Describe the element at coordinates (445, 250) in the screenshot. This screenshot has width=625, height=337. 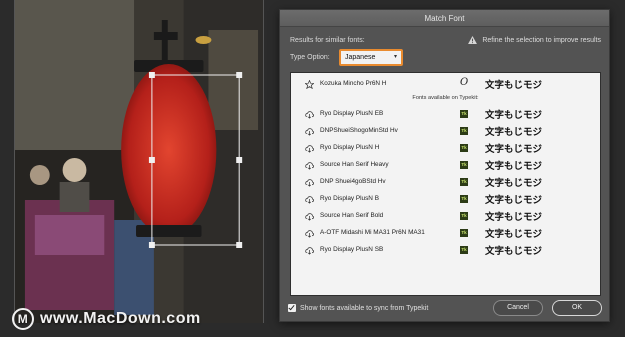
I see `font-row: Ryo Display PlusN SB Tk 文字もじモジ` at that location.